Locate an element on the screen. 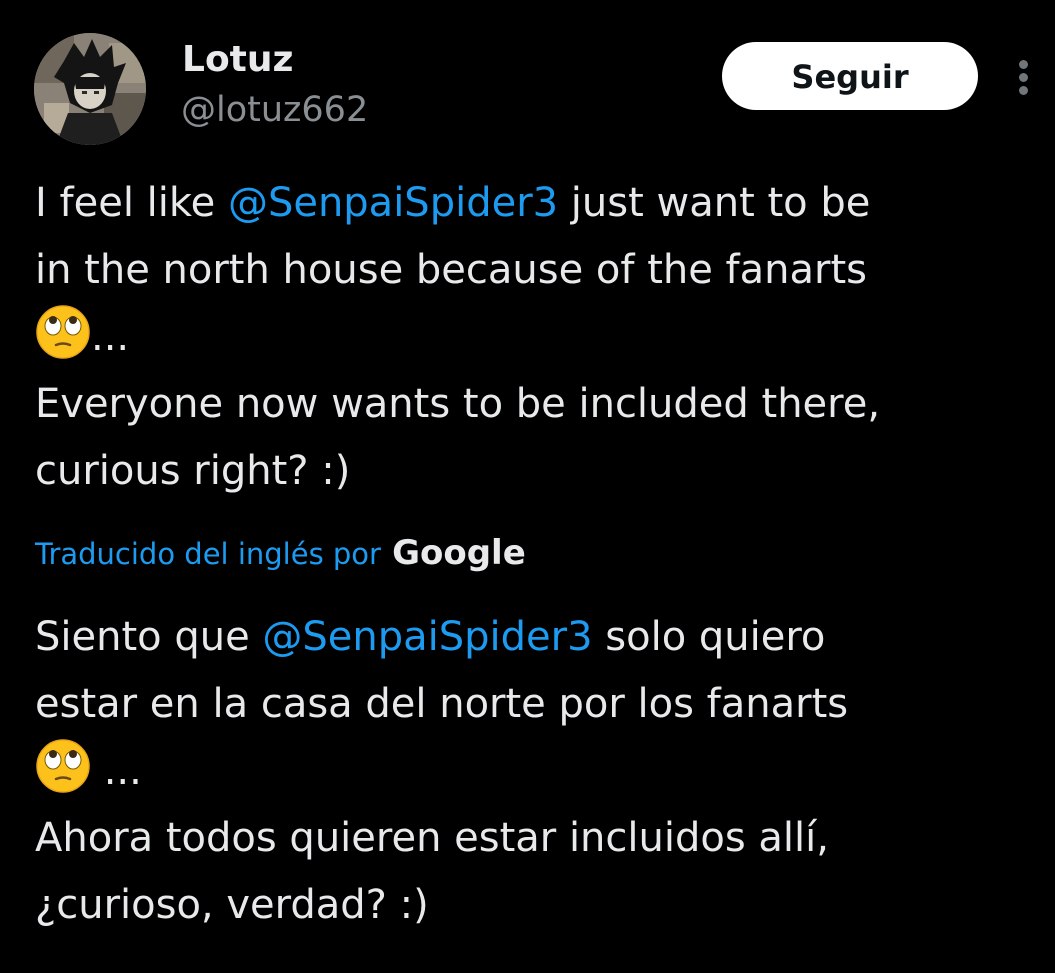  avatar is located at coordinates (90, 89).